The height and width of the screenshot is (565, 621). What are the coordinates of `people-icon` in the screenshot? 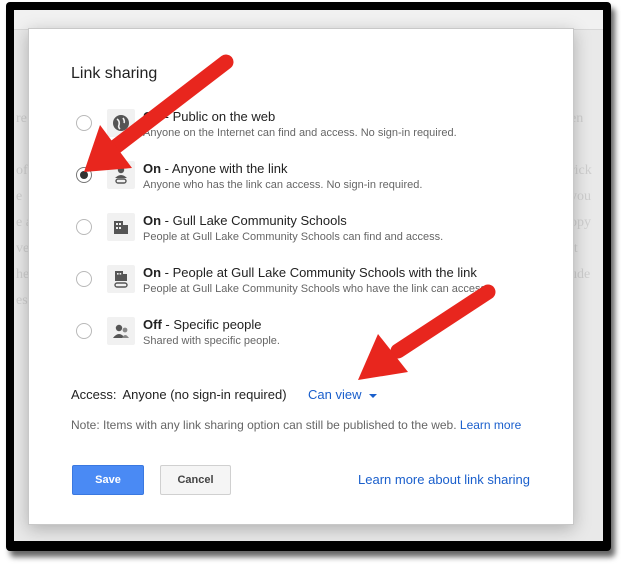 It's located at (121, 331).